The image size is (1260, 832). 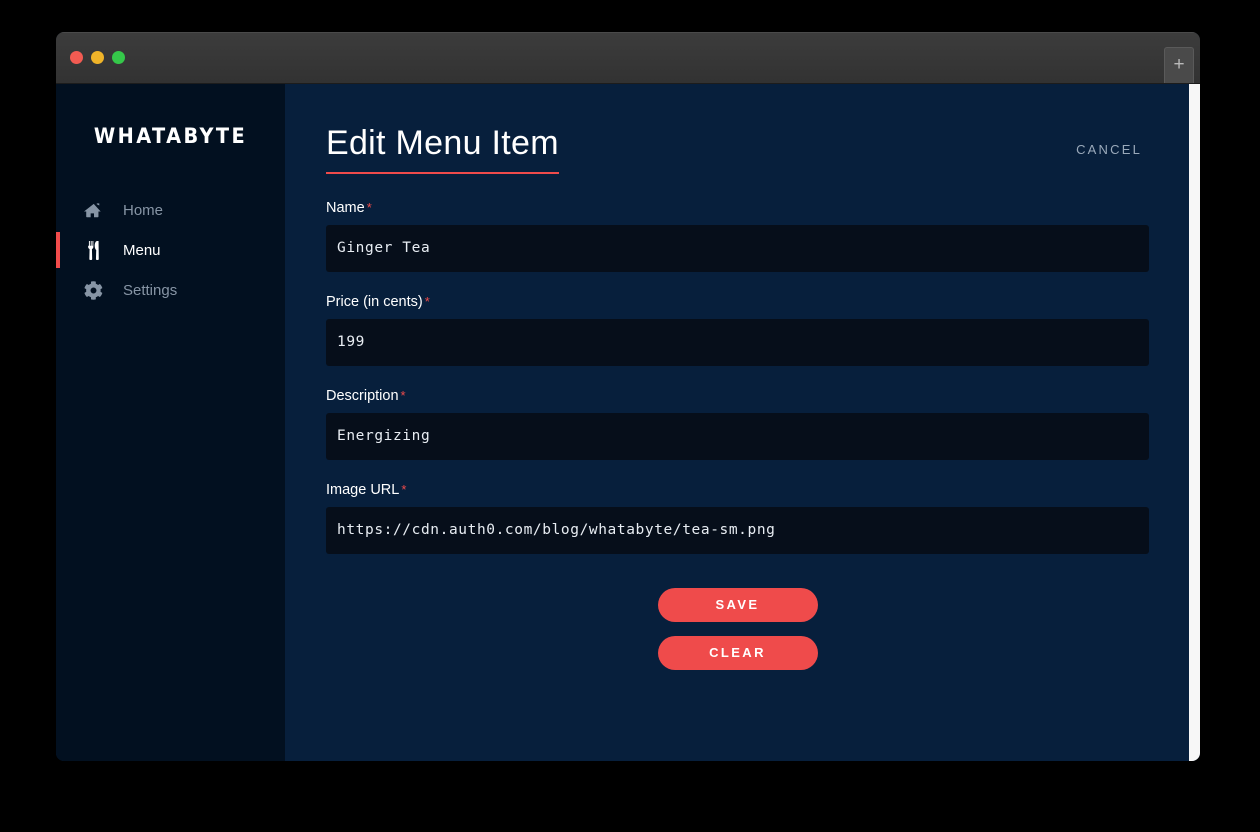 I want to click on description-input, so click(x=737, y=436).